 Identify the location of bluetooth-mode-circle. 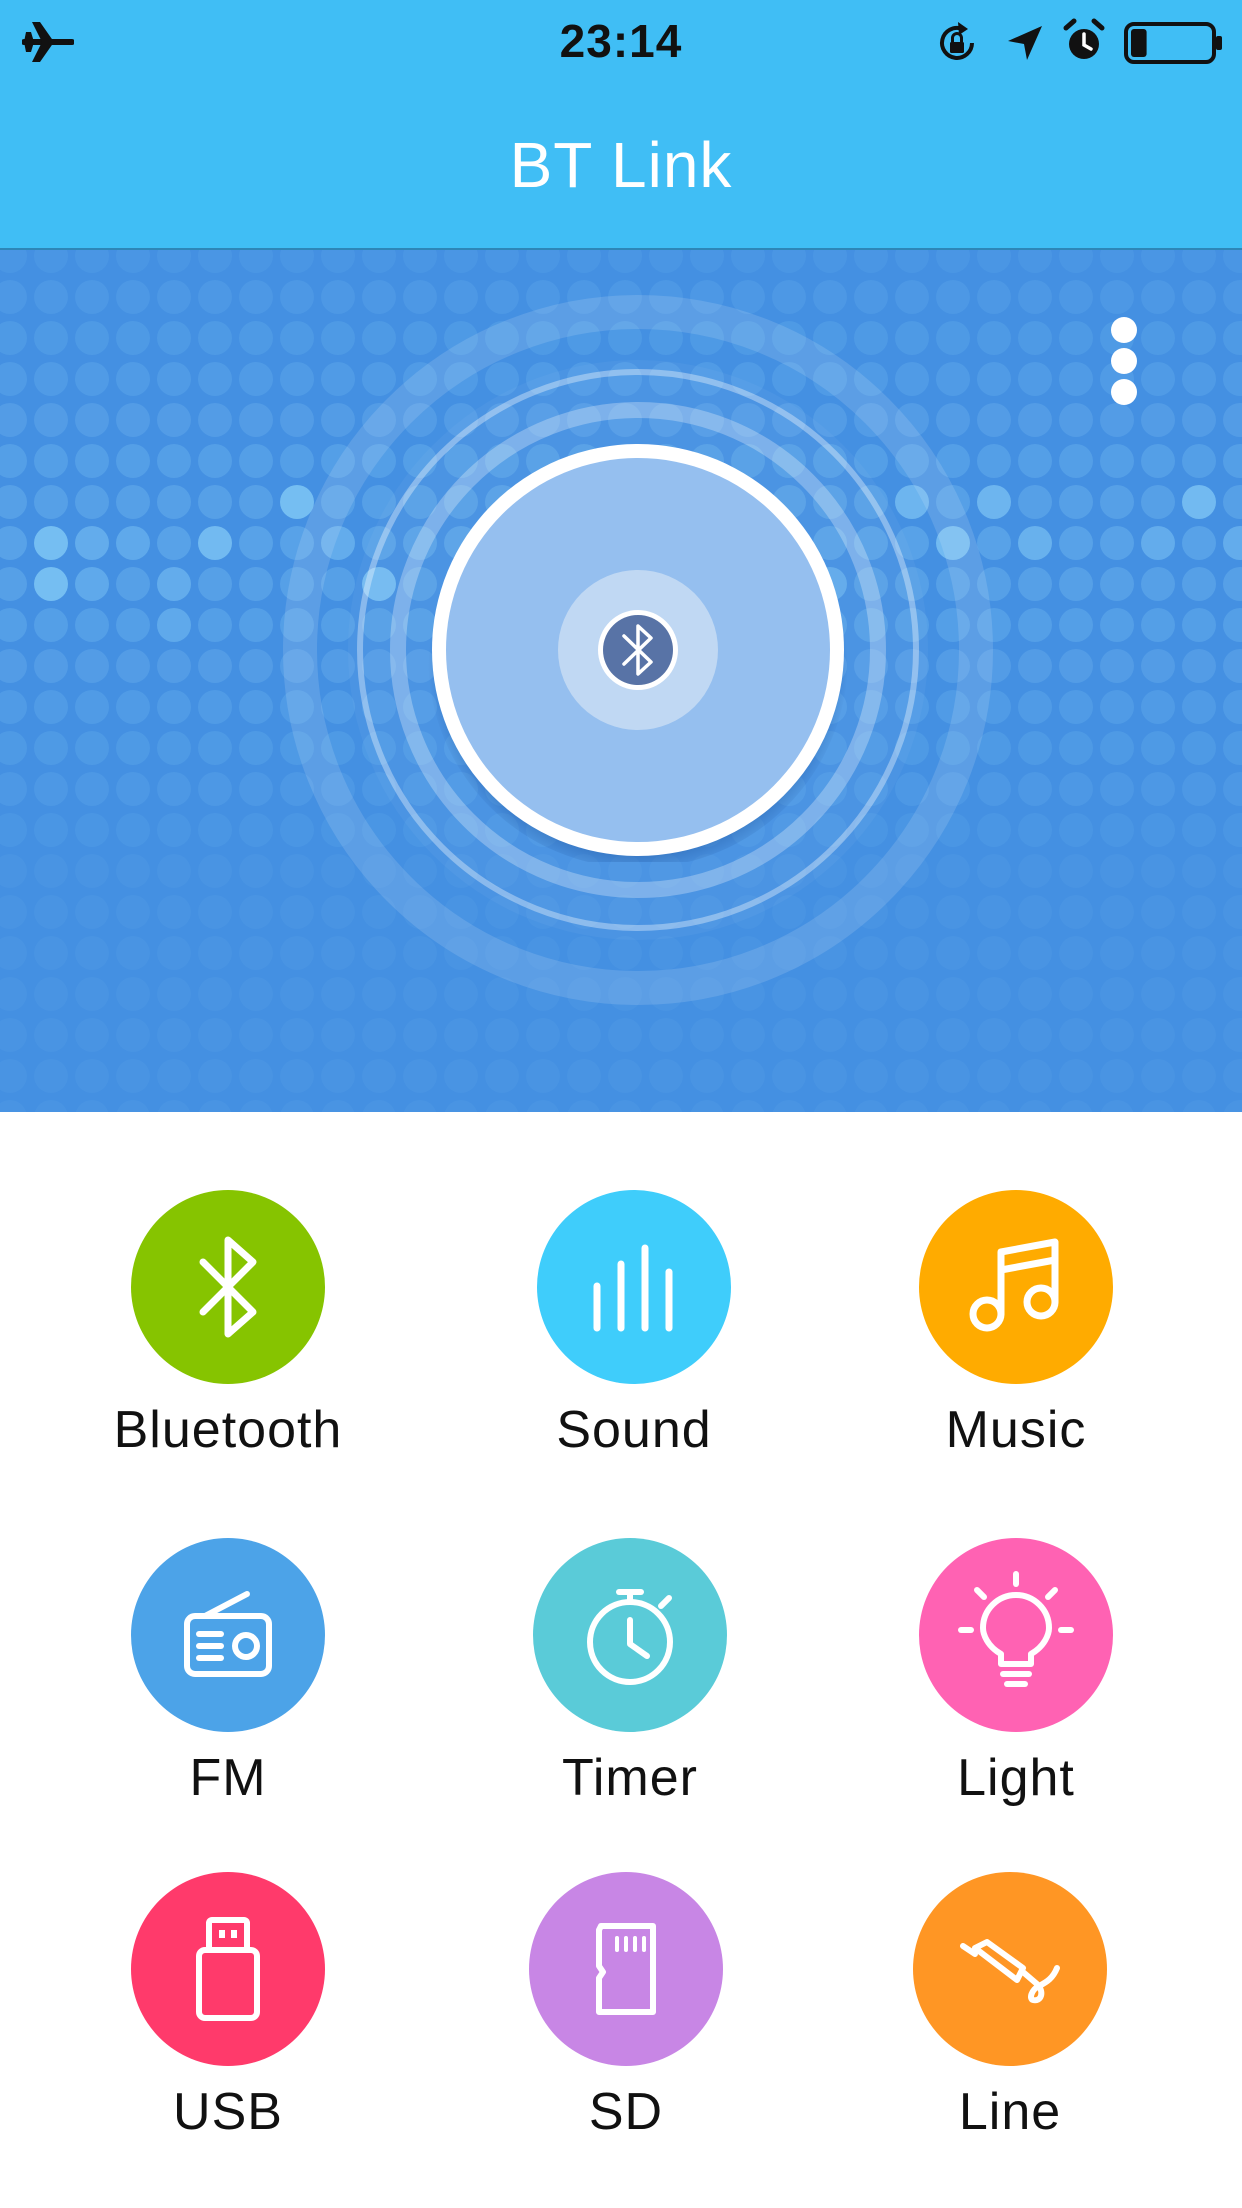
(228, 1287).